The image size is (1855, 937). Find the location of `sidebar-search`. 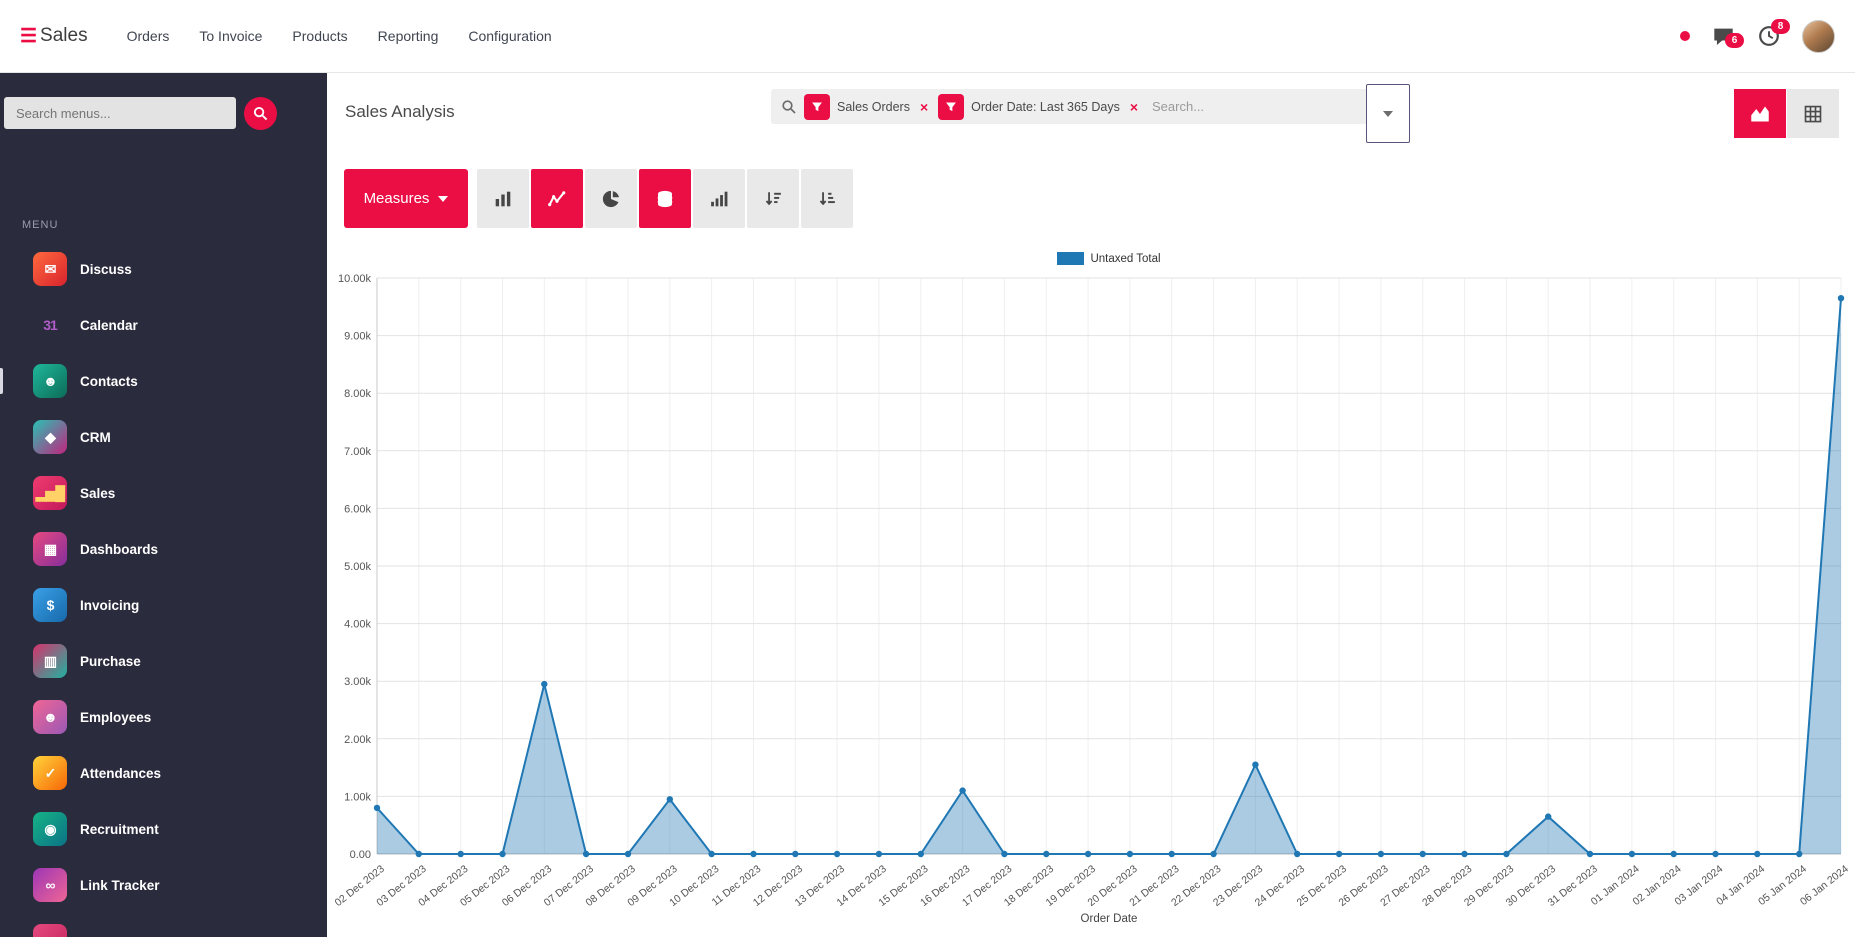

sidebar-search is located at coordinates (165, 114).